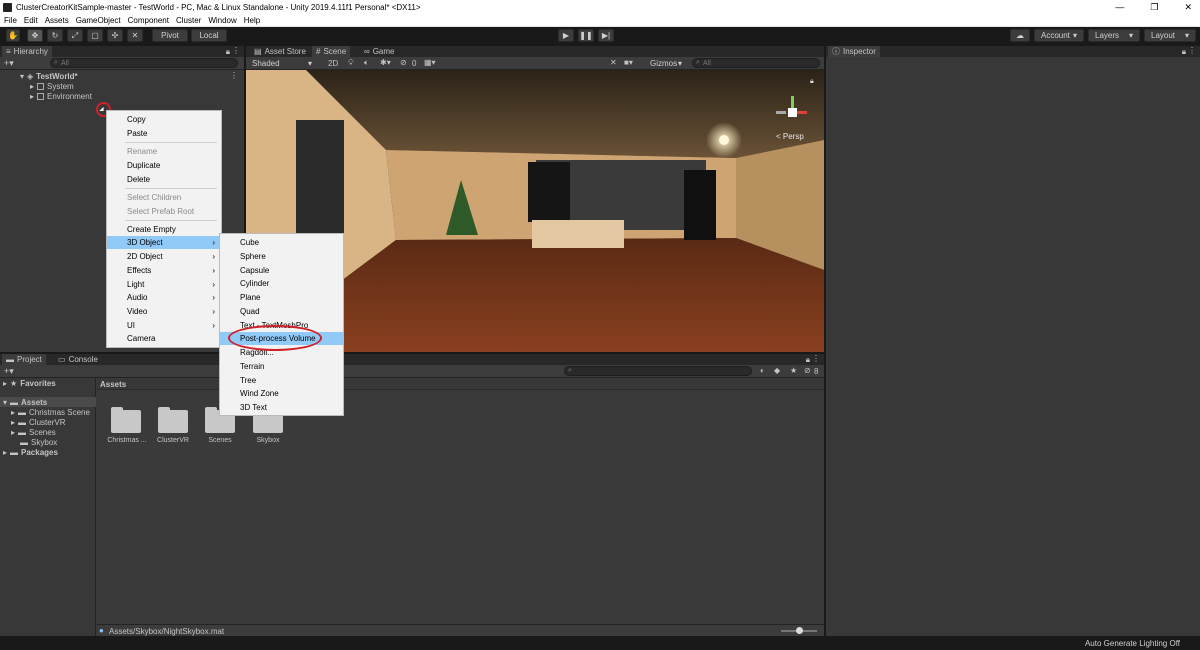 The width and height of the screenshot is (1200, 650). What do you see at coordinates (164, 119) in the screenshot?
I see `menu-item-copy: Copy` at bounding box center [164, 119].